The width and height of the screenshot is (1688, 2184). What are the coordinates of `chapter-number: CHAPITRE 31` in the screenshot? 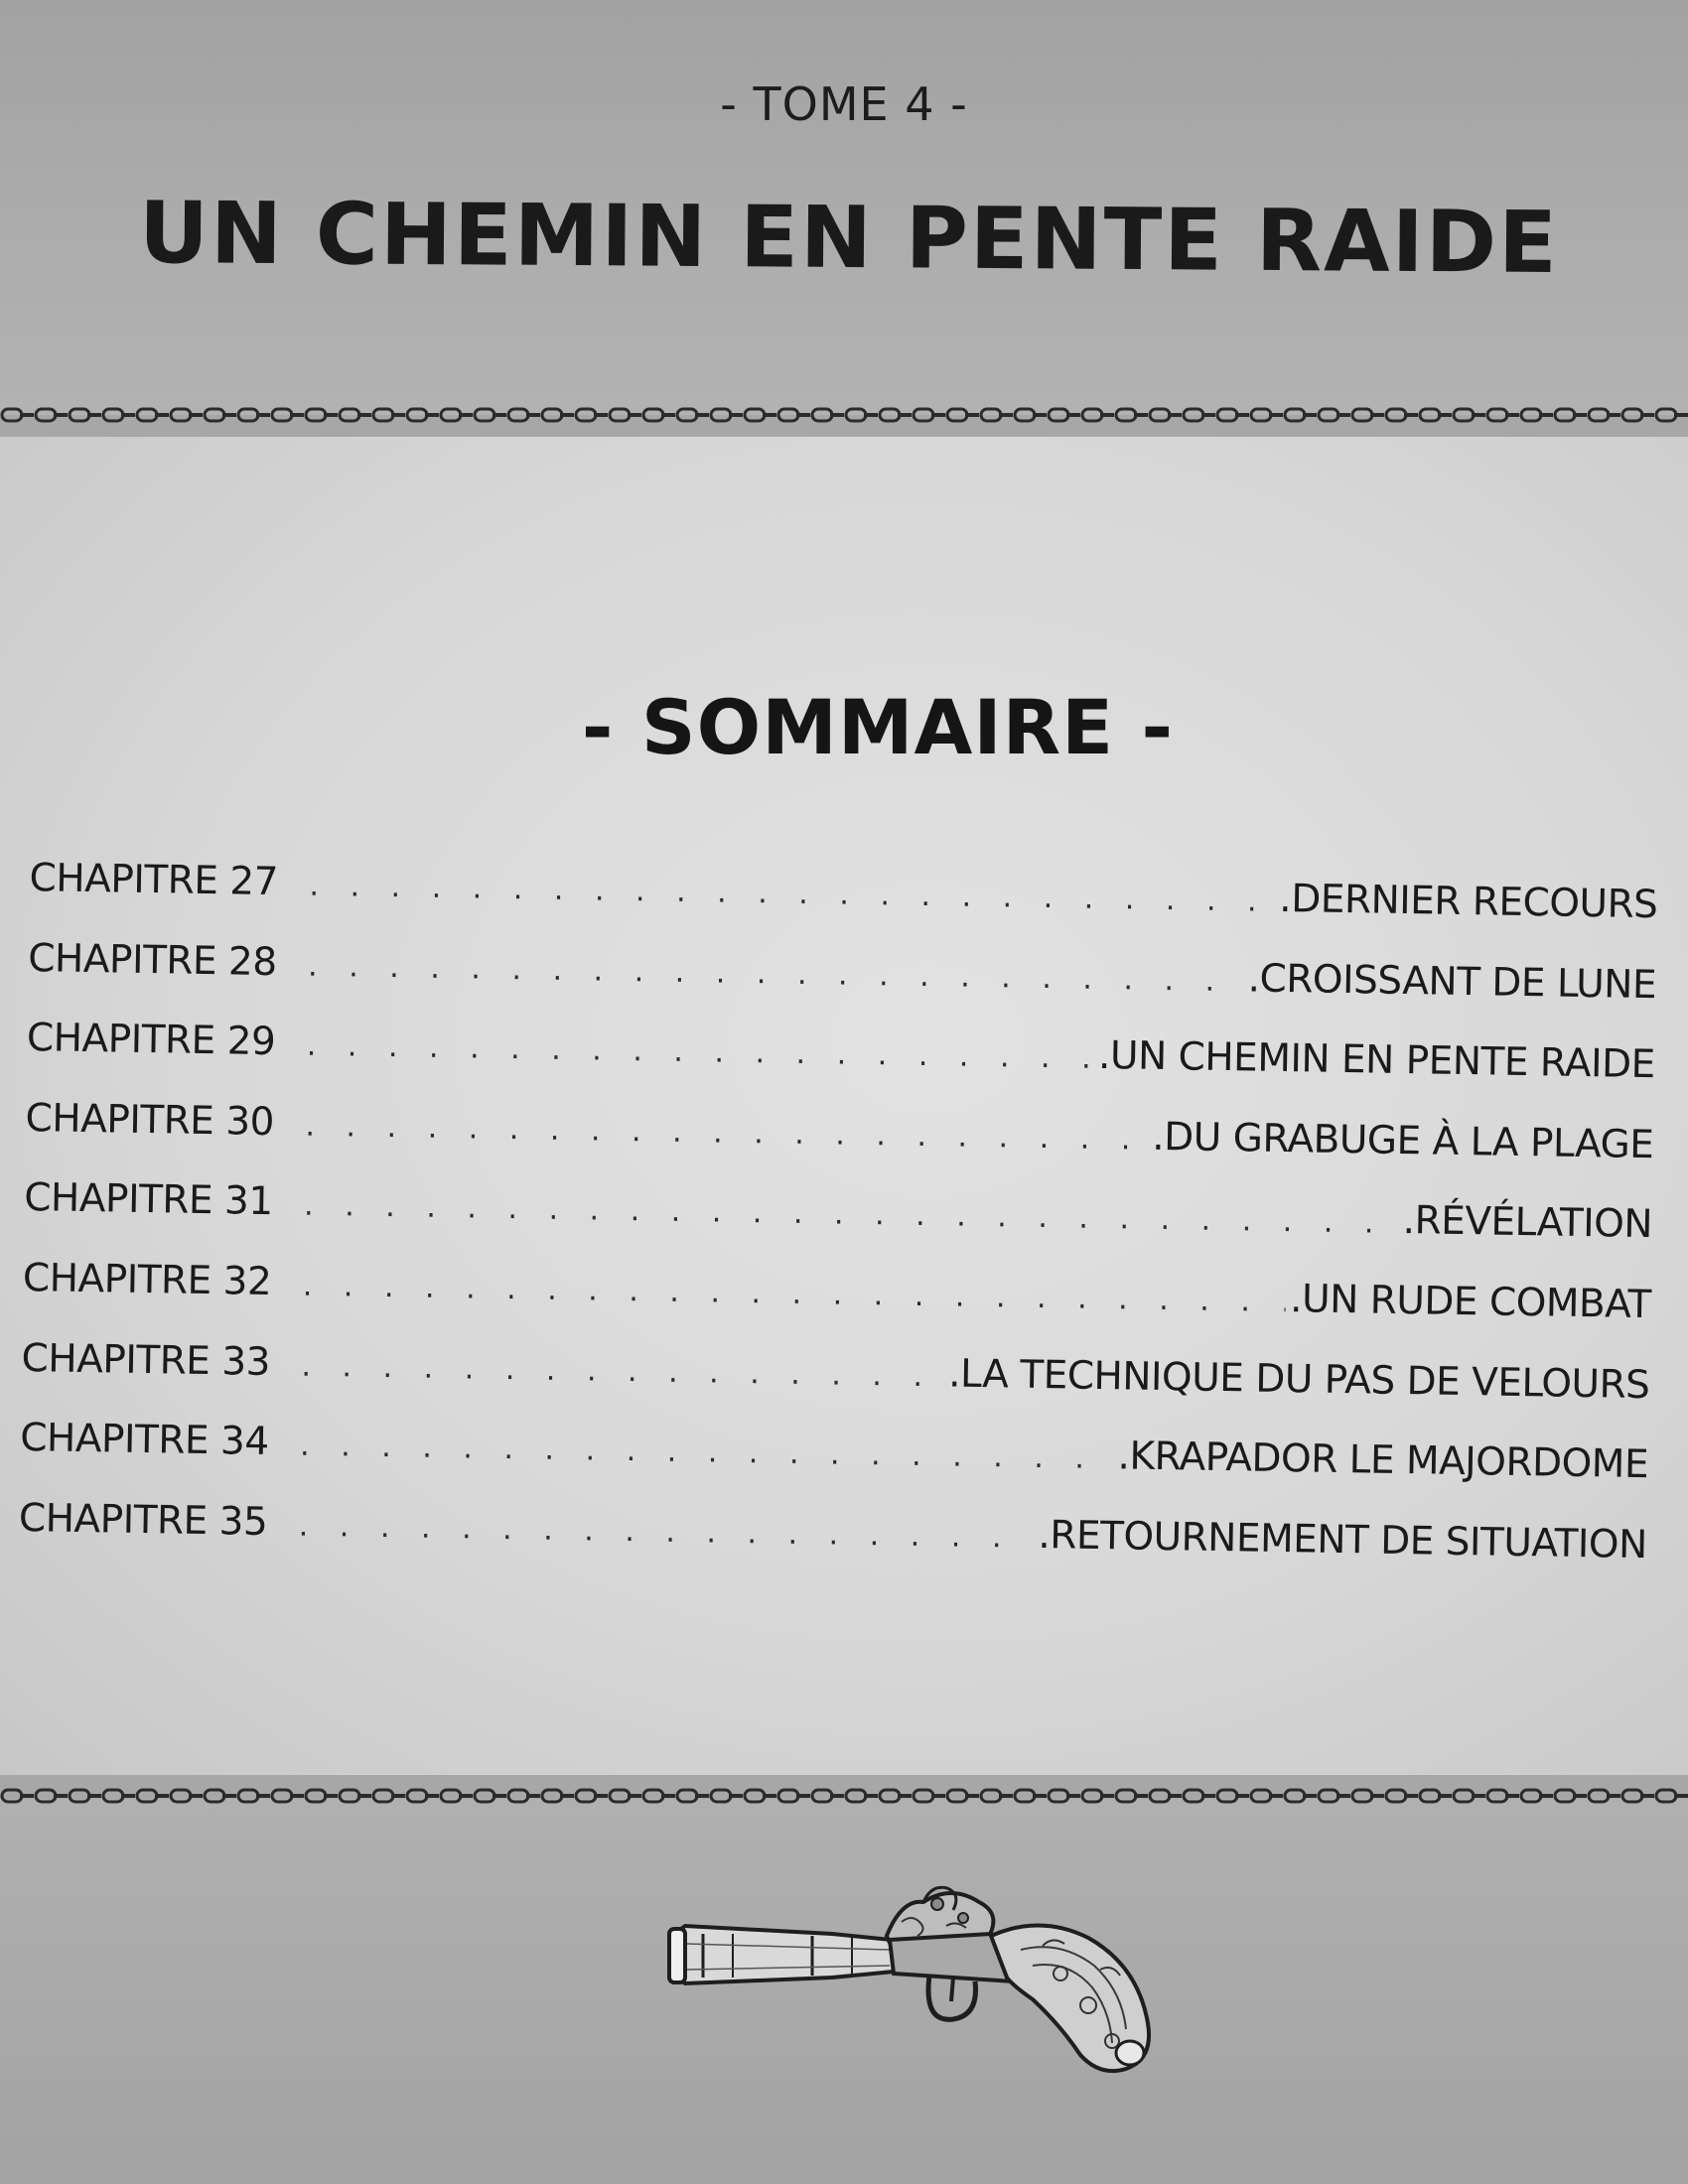 It's located at (148, 1200).